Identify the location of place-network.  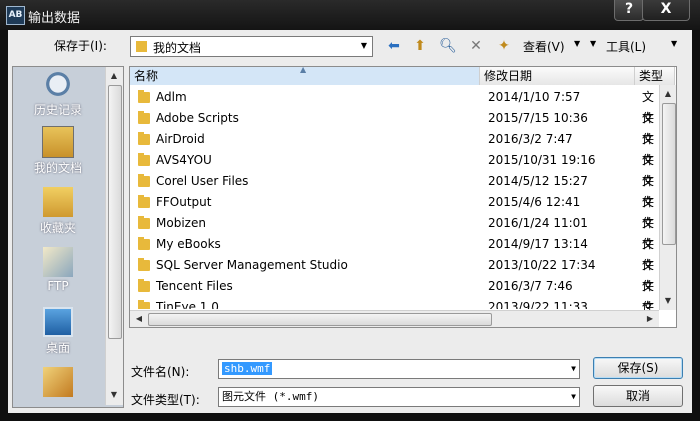
(58, 382).